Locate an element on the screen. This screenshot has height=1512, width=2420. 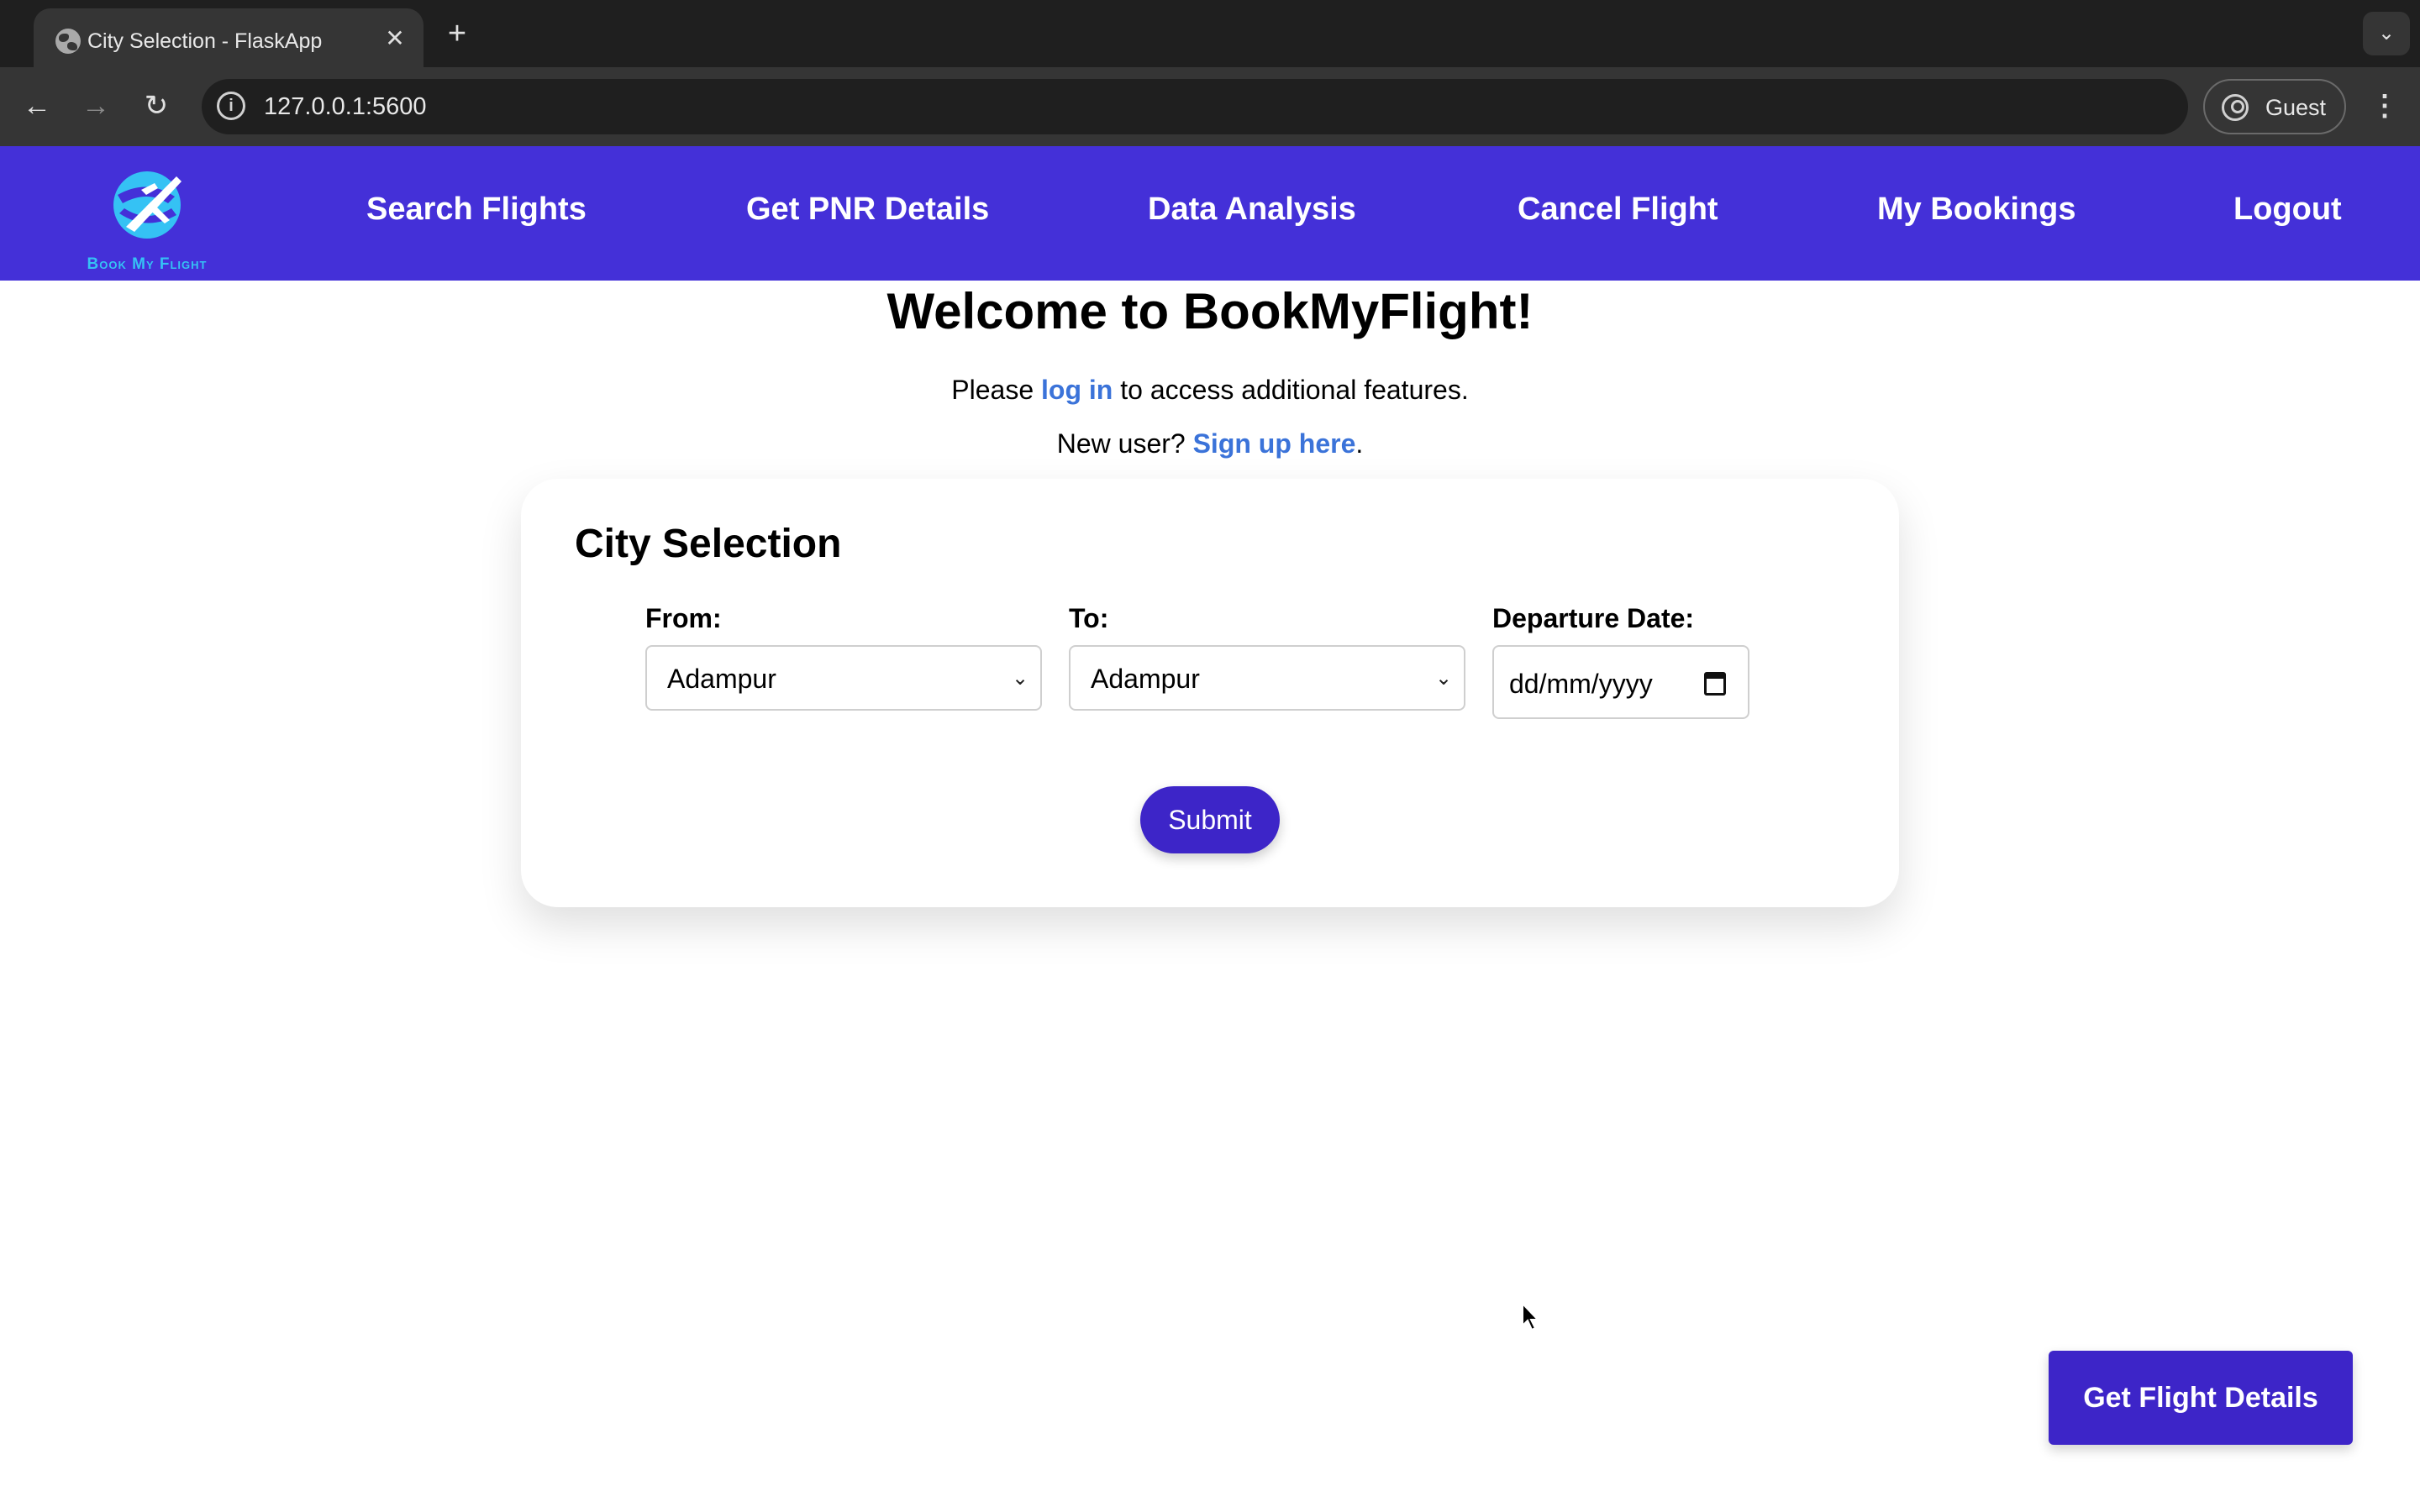
tab-title: City Selection - FlaskApp is located at coordinates (205, 41).